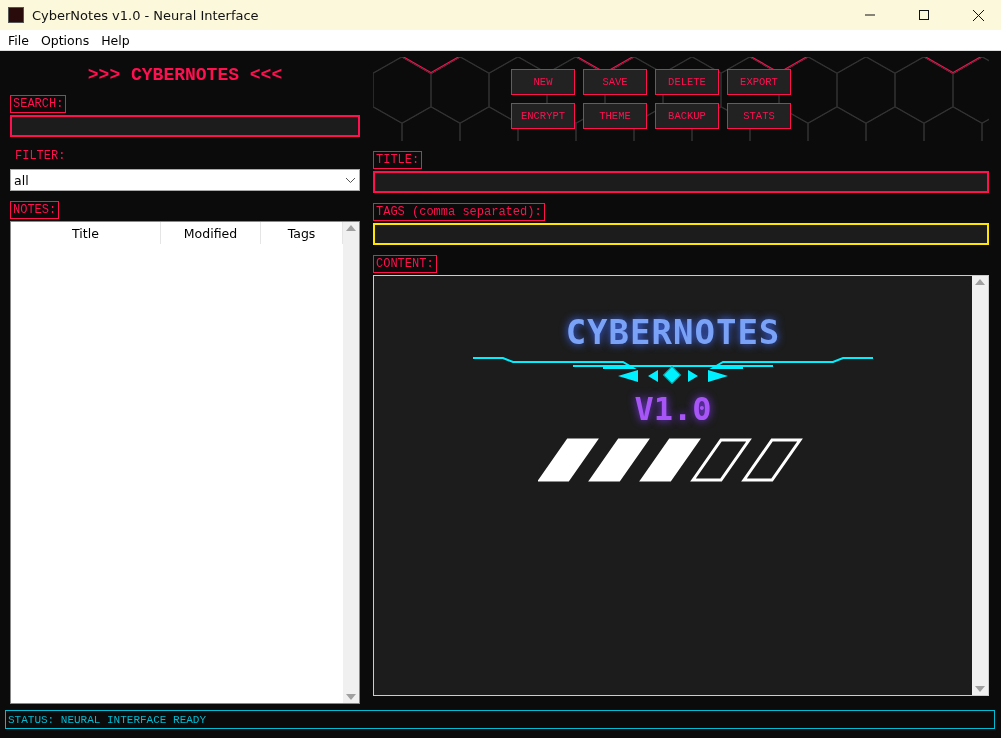  What do you see at coordinates (759, 82) in the screenshot?
I see `toolbar-button: EXPORT` at bounding box center [759, 82].